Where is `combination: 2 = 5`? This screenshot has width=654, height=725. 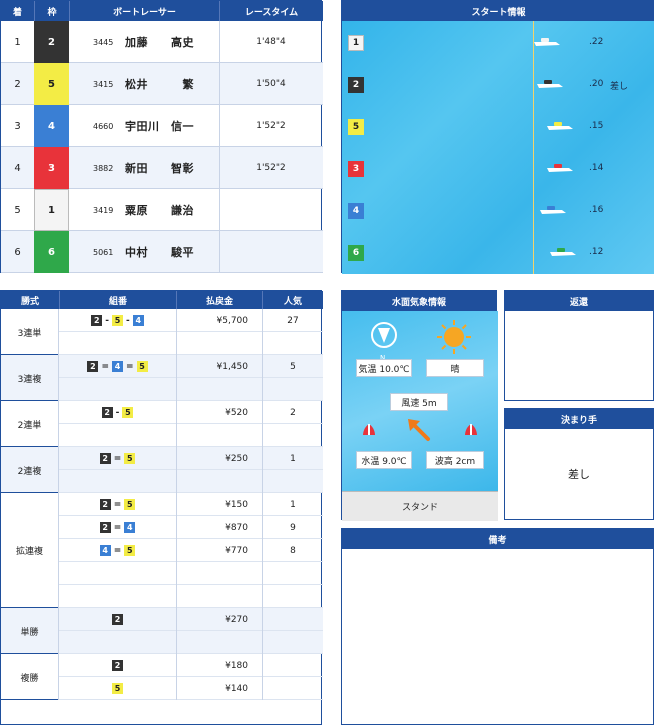
combination: 2 = 5 is located at coordinates (117, 458).